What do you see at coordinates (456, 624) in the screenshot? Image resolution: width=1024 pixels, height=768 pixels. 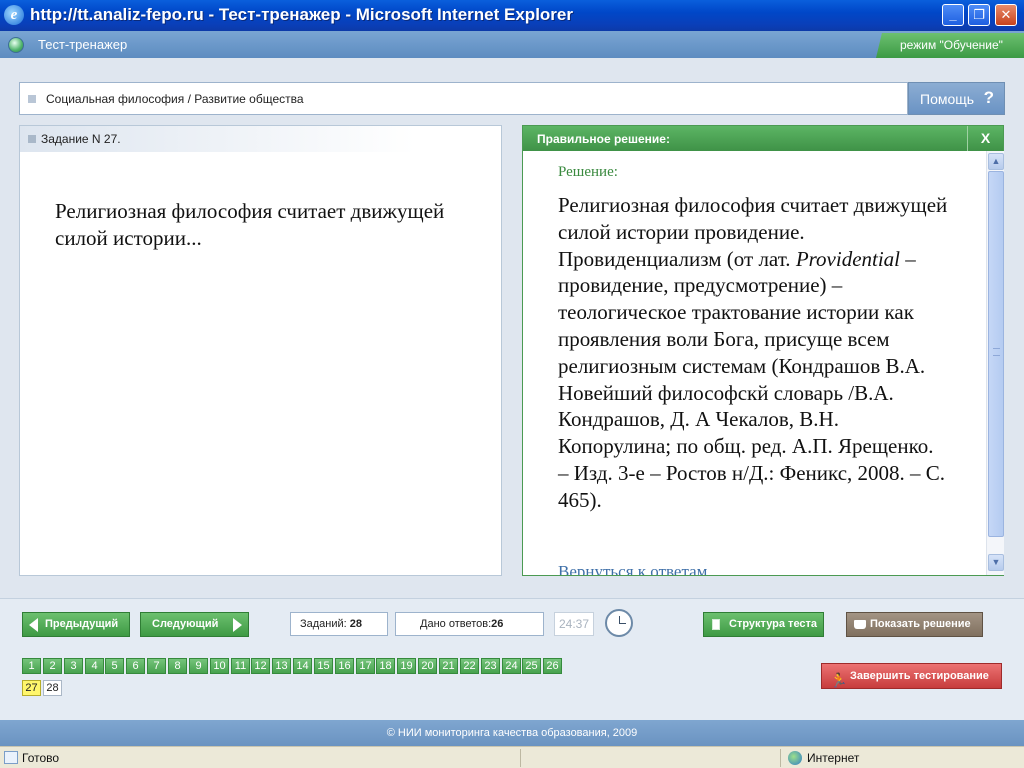 I see `answers-label: Дано ответов:` at bounding box center [456, 624].